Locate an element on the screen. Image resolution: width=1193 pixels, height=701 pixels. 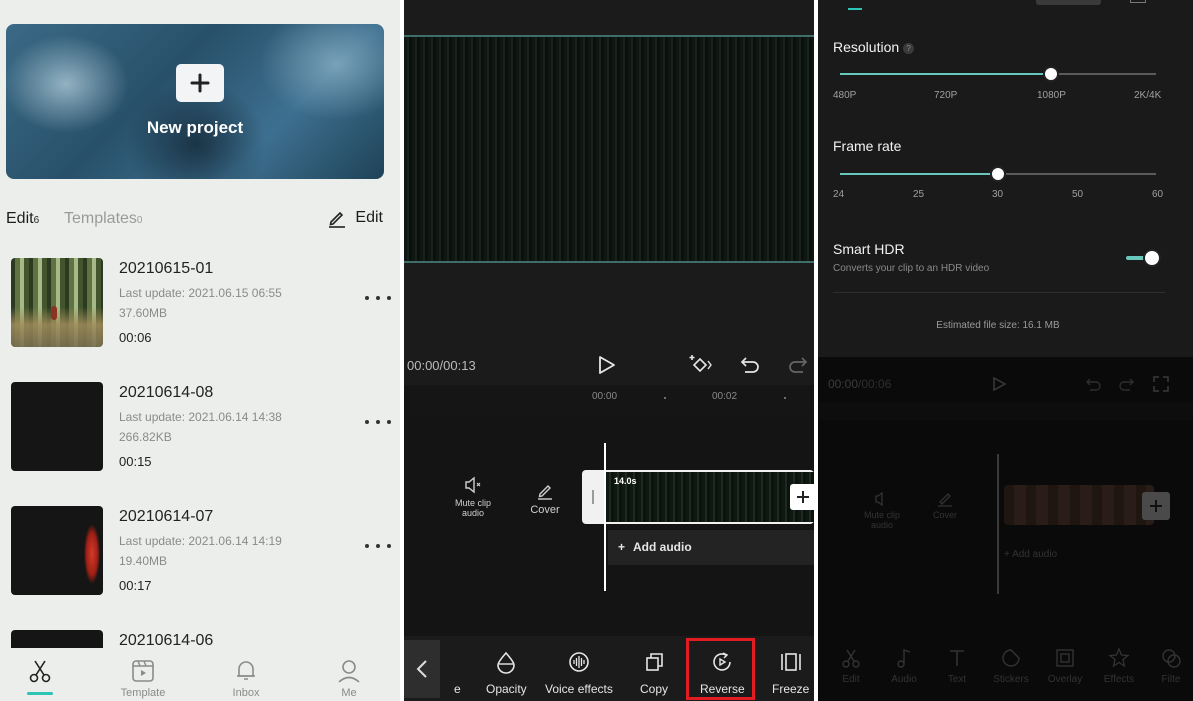
resolution-slider-fill is located at coordinates (945, 74).